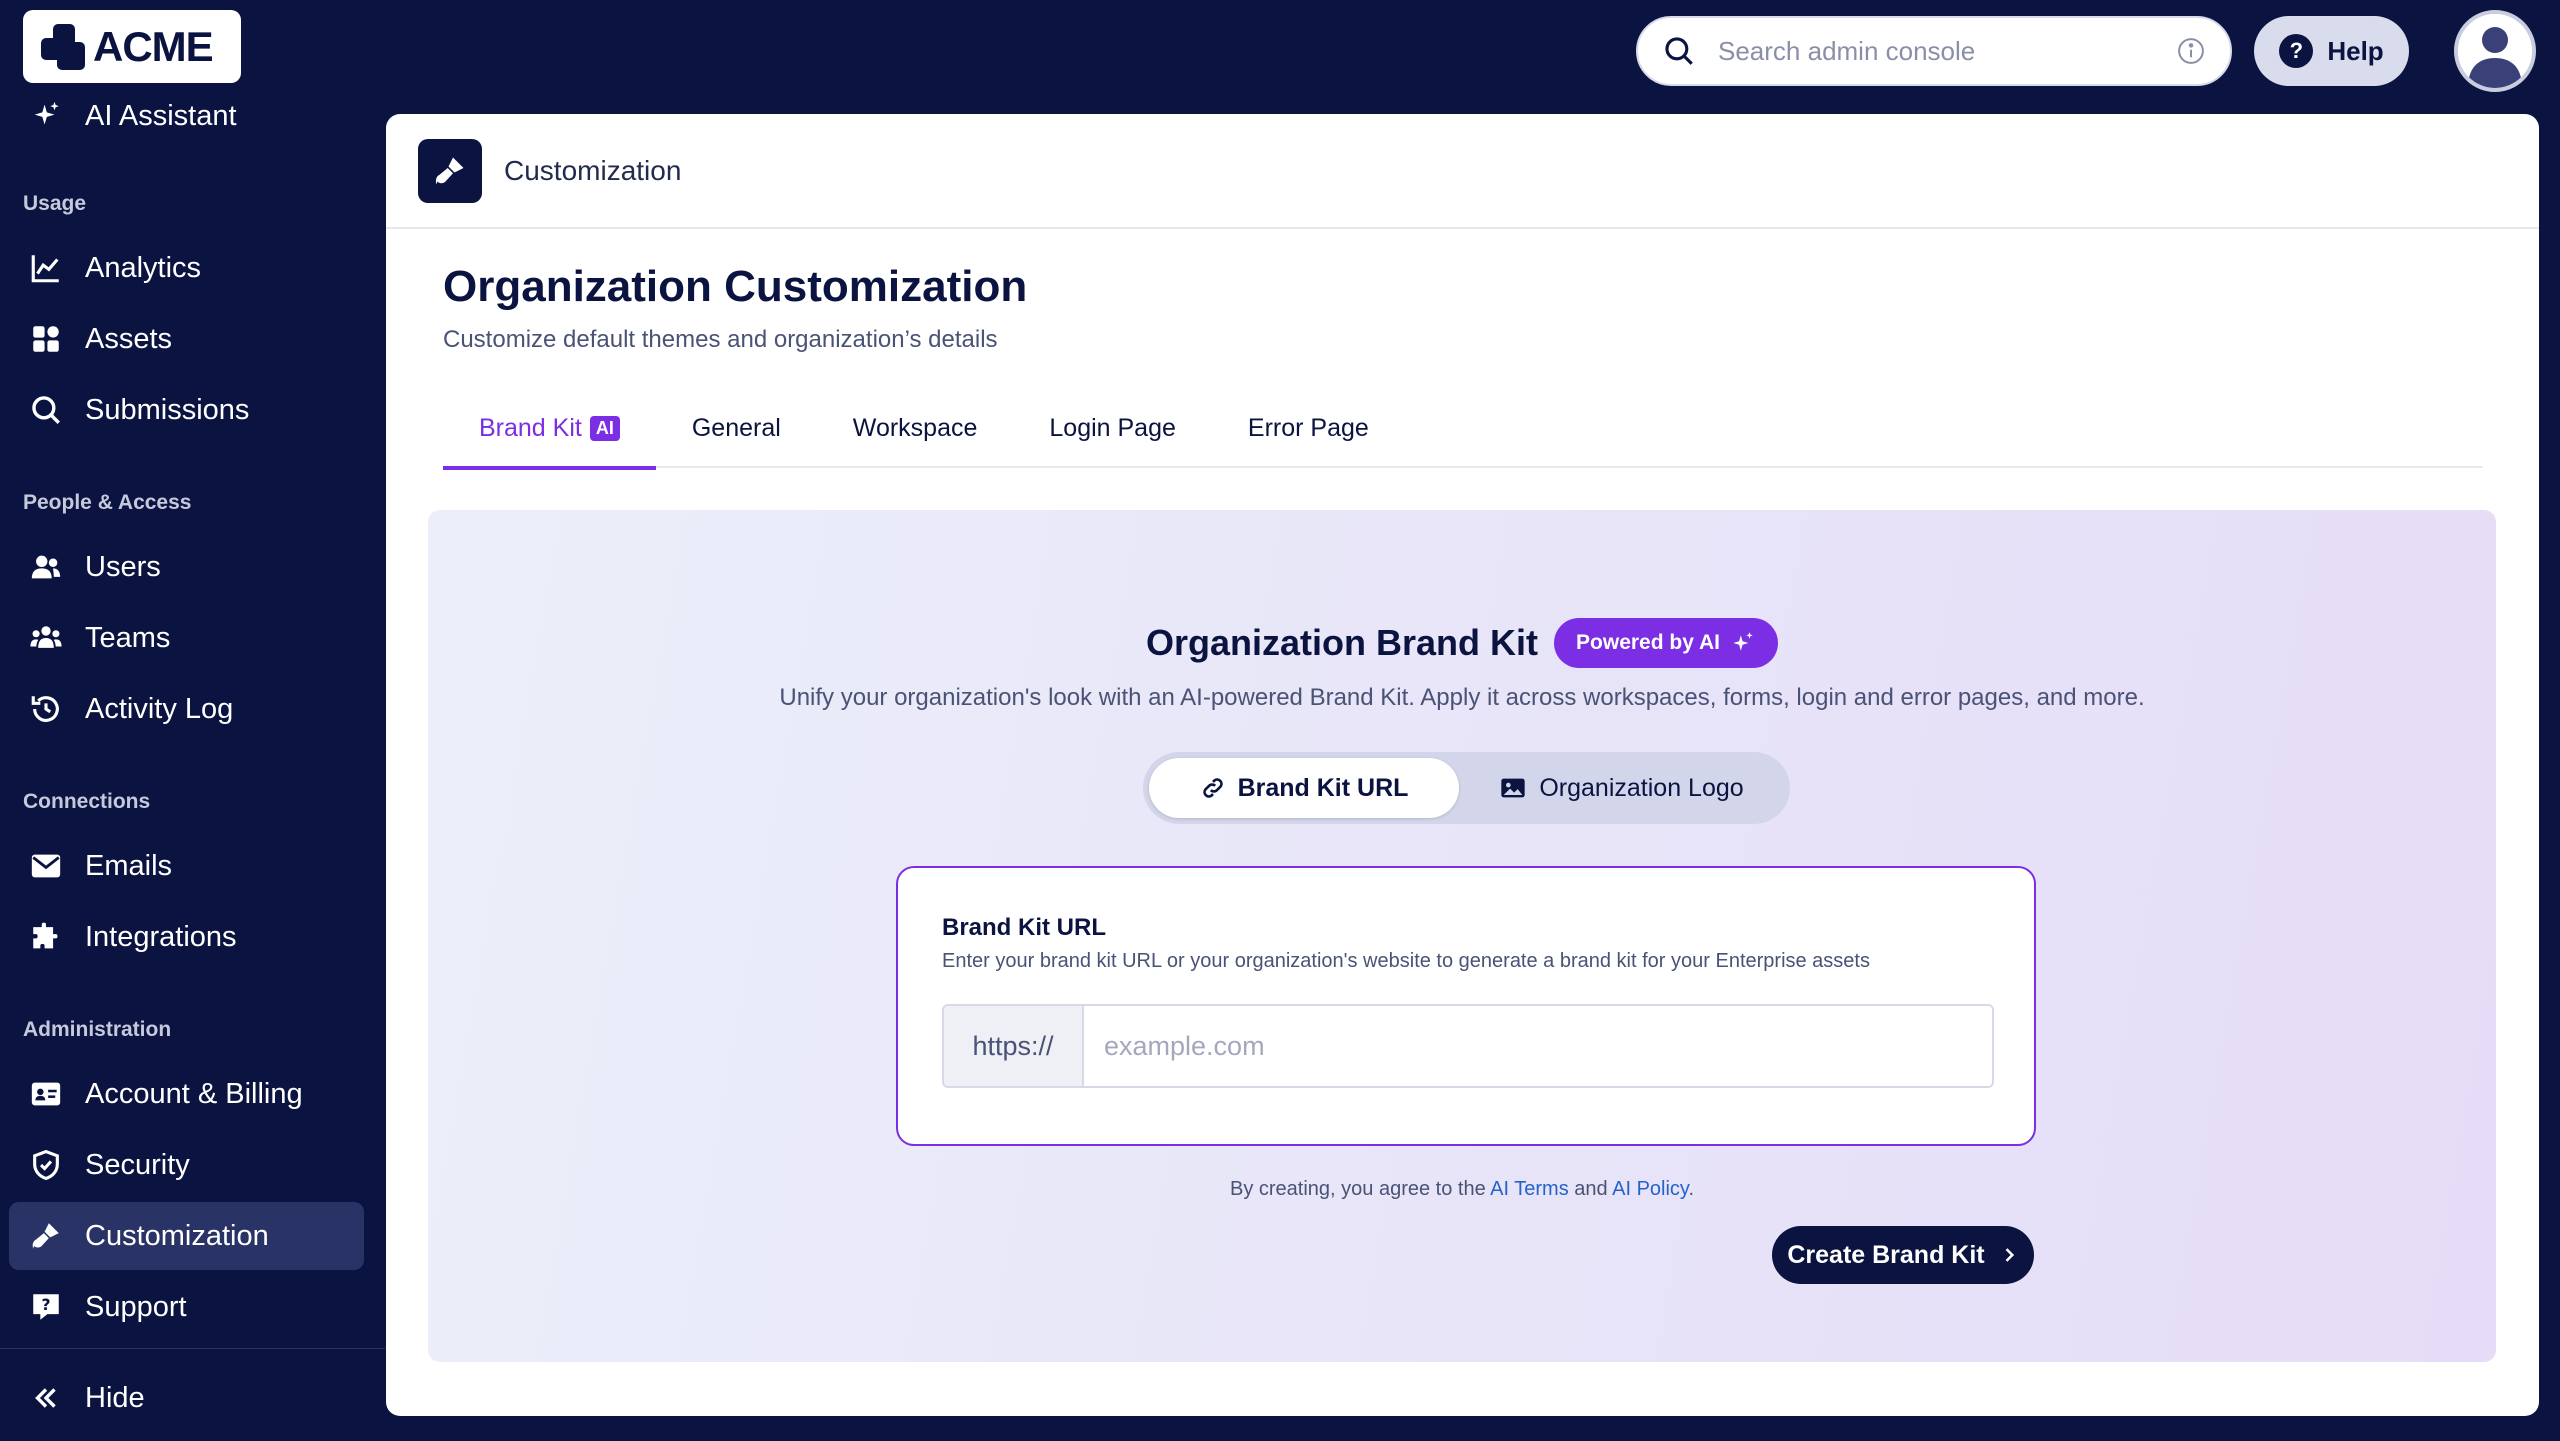  What do you see at coordinates (1024, 927) in the screenshot?
I see `url-field-label: Brand Kit URL` at bounding box center [1024, 927].